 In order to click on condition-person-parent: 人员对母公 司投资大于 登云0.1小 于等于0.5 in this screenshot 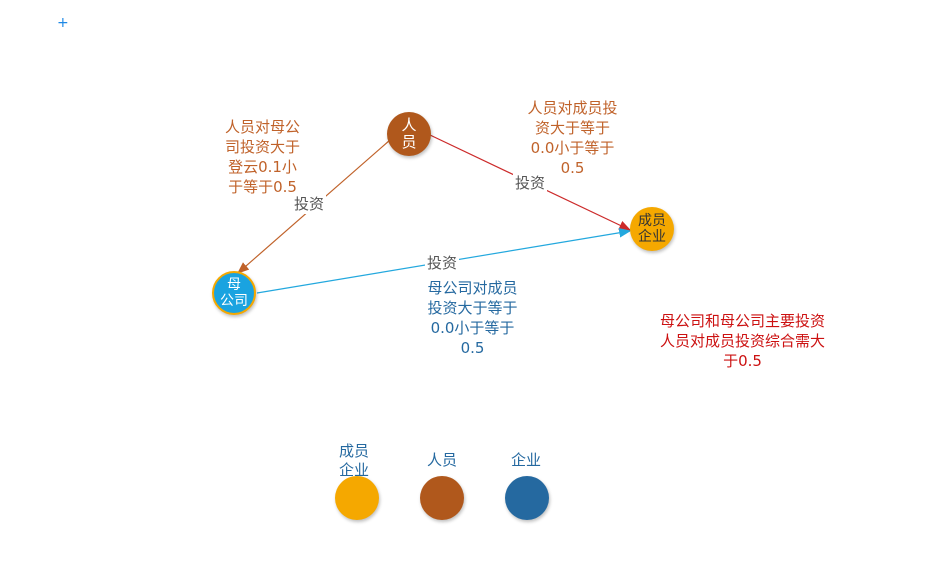, I will do `click(262, 157)`.